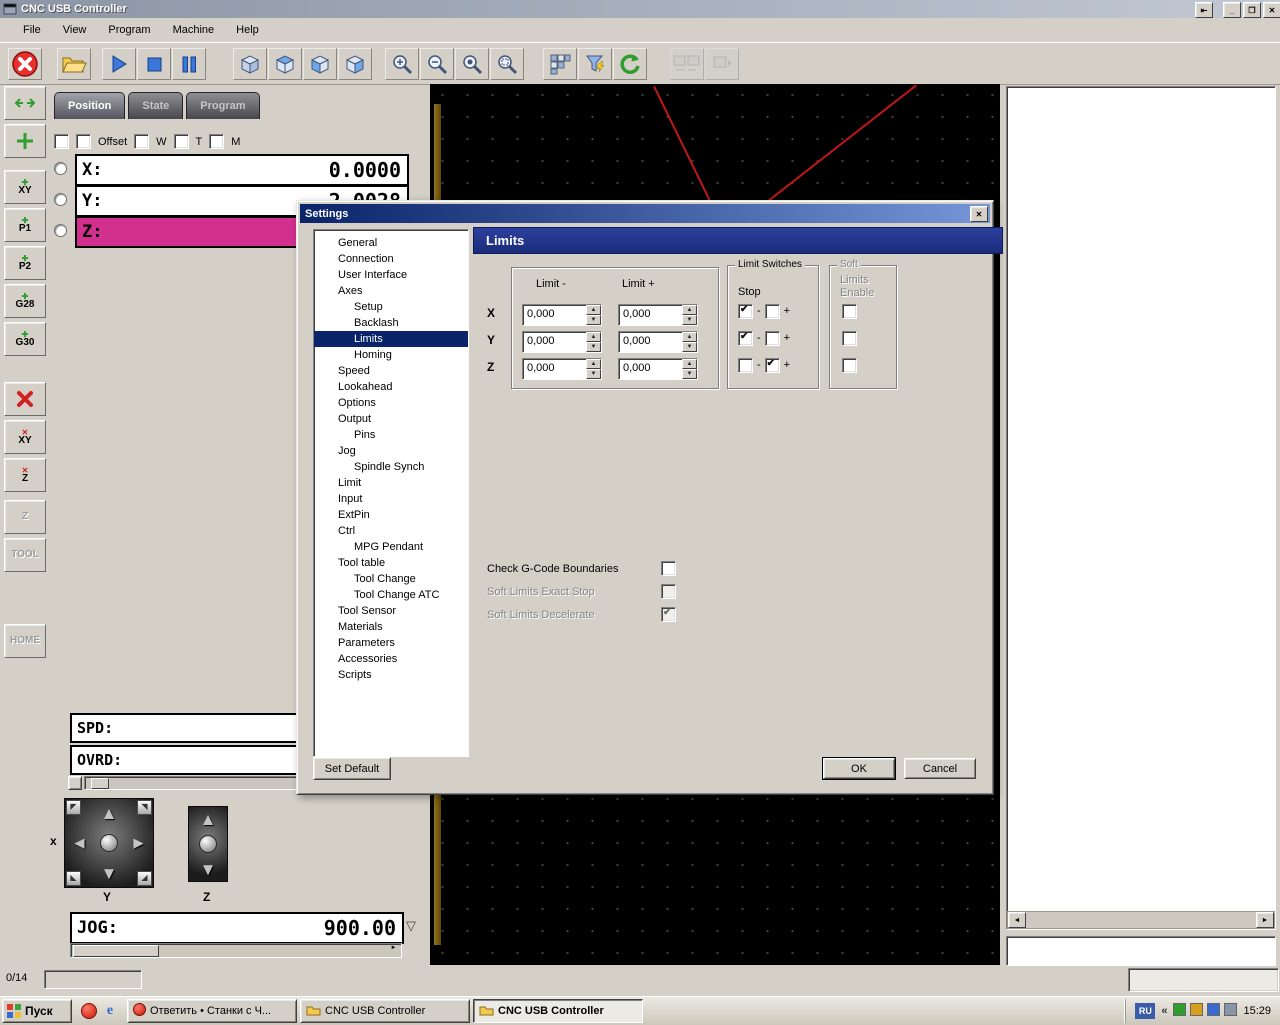 The height and width of the screenshot is (1025, 1280). What do you see at coordinates (208, 844) in the screenshot?
I see `jog-z-center-button` at bounding box center [208, 844].